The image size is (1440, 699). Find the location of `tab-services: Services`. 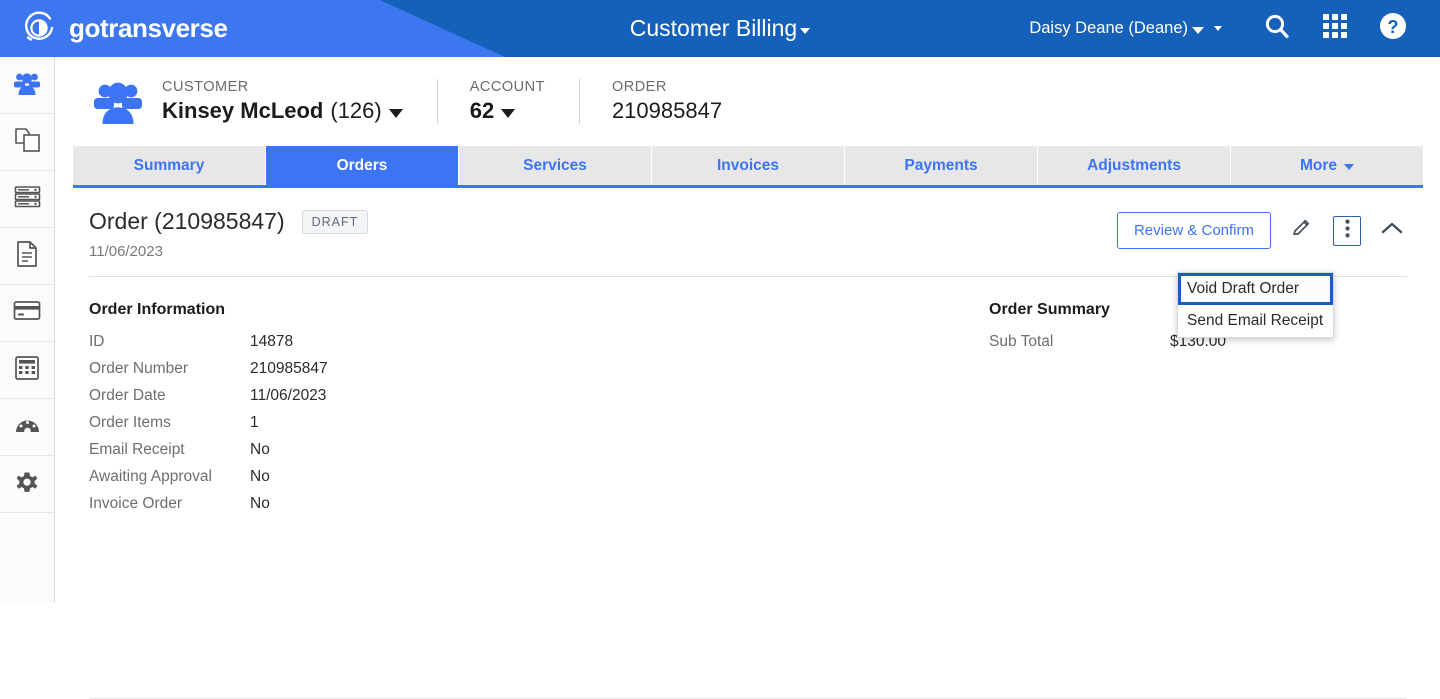

tab-services: Services is located at coordinates (555, 165).